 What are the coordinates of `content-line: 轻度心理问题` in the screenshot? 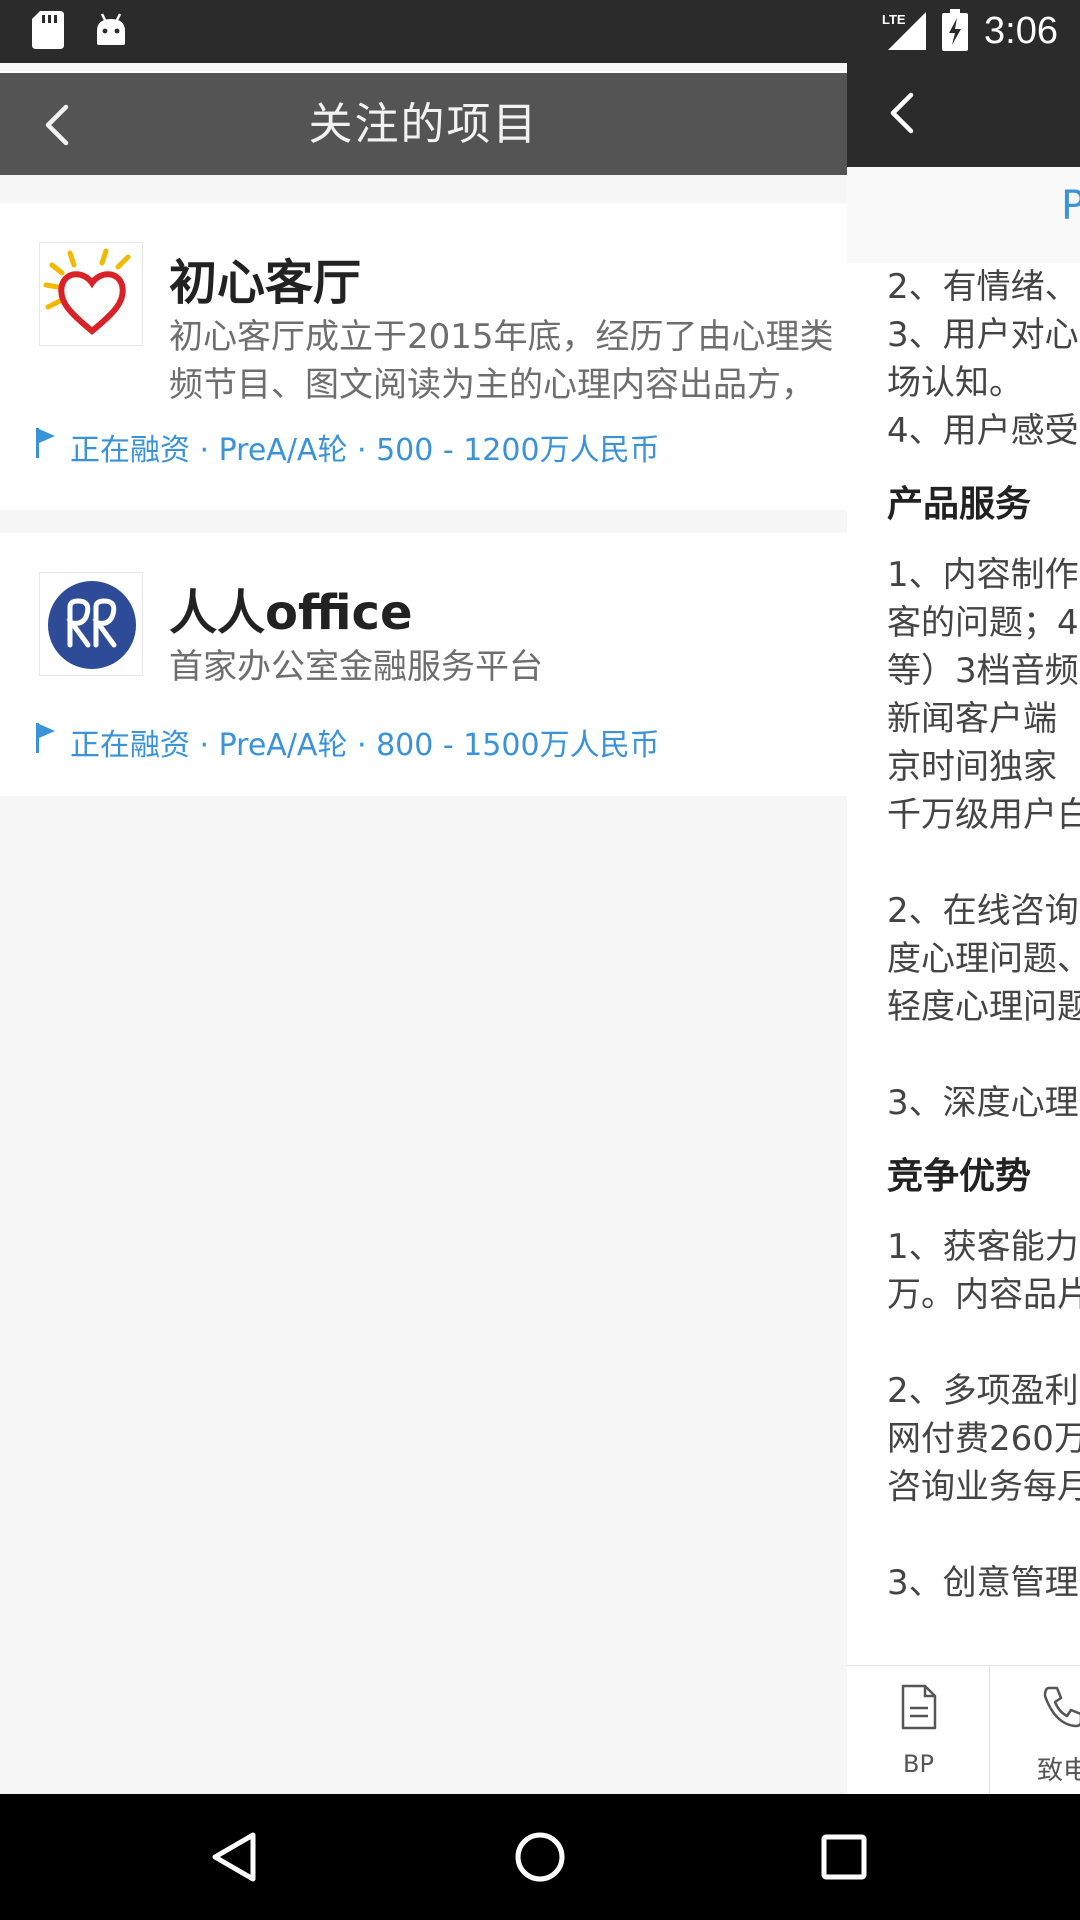 It's located at (983, 1007).